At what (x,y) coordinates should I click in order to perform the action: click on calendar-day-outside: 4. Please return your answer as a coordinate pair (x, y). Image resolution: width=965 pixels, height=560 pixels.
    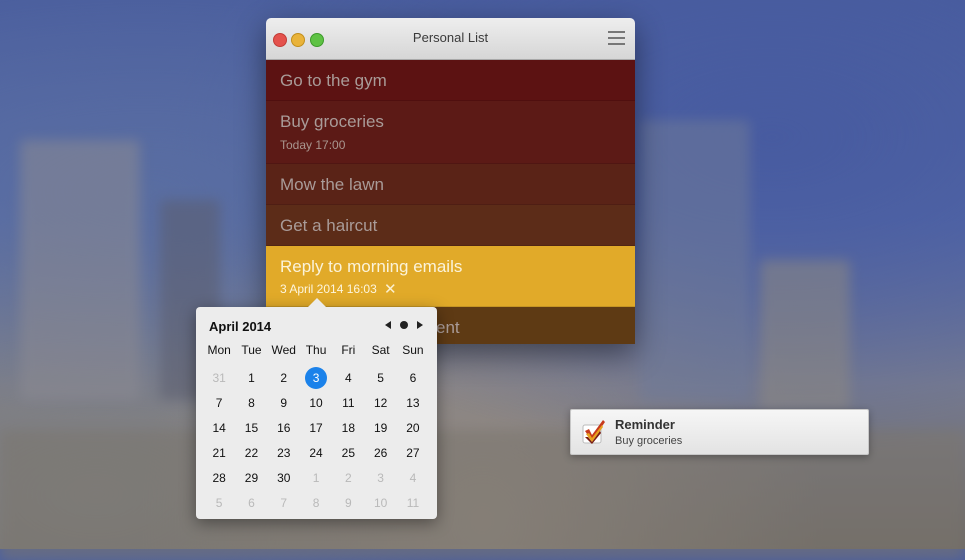
    Looking at the image, I should click on (413, 478).